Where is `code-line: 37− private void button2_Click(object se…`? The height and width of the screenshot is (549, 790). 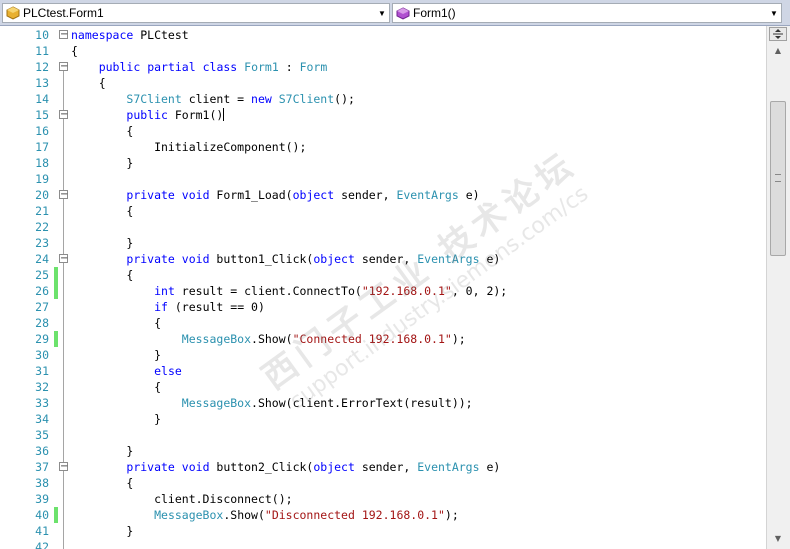
code-line: 37− private void button2_Click(object se… is located at coordinates (383, 467).